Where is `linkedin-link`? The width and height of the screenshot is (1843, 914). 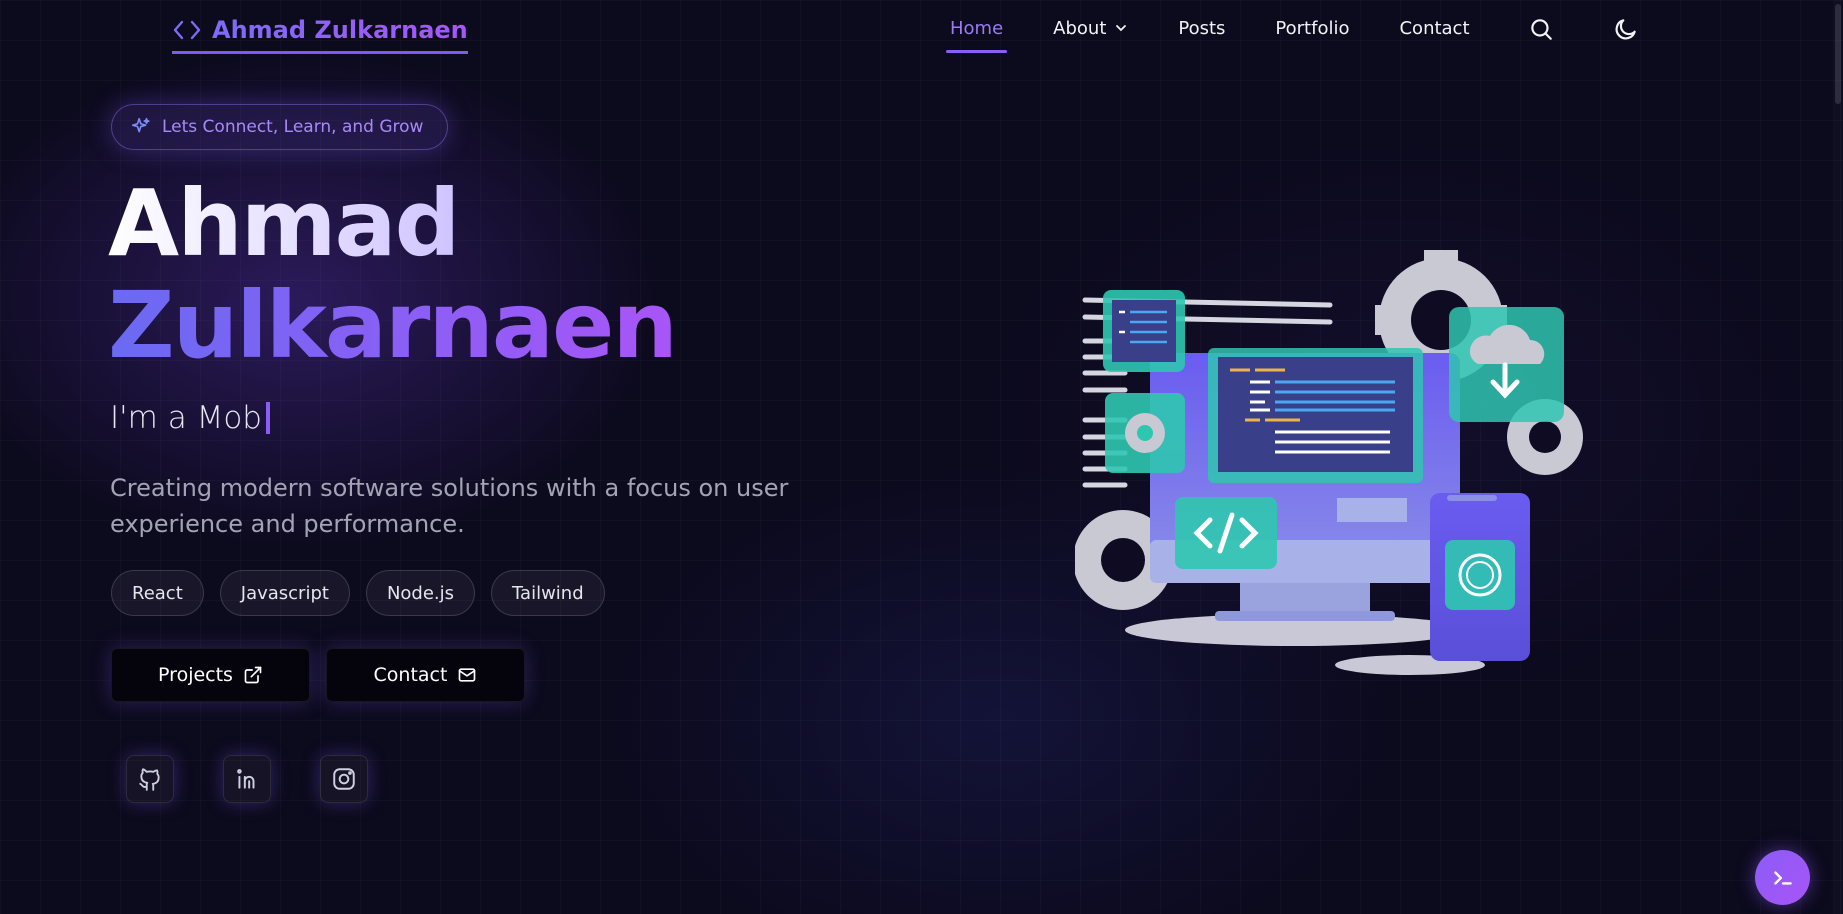 linkedin-link is located at coordinates (247, 779).